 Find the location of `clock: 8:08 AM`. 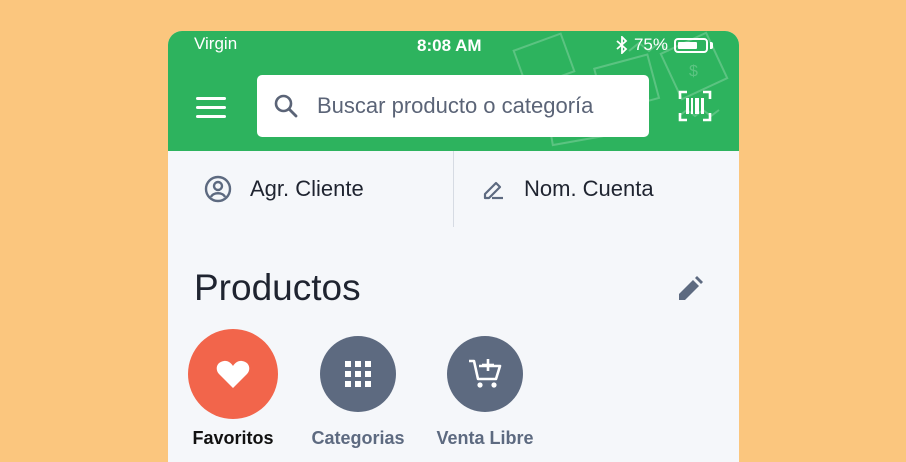

clock: 8:08 AM is located at coordinates (449, 45).